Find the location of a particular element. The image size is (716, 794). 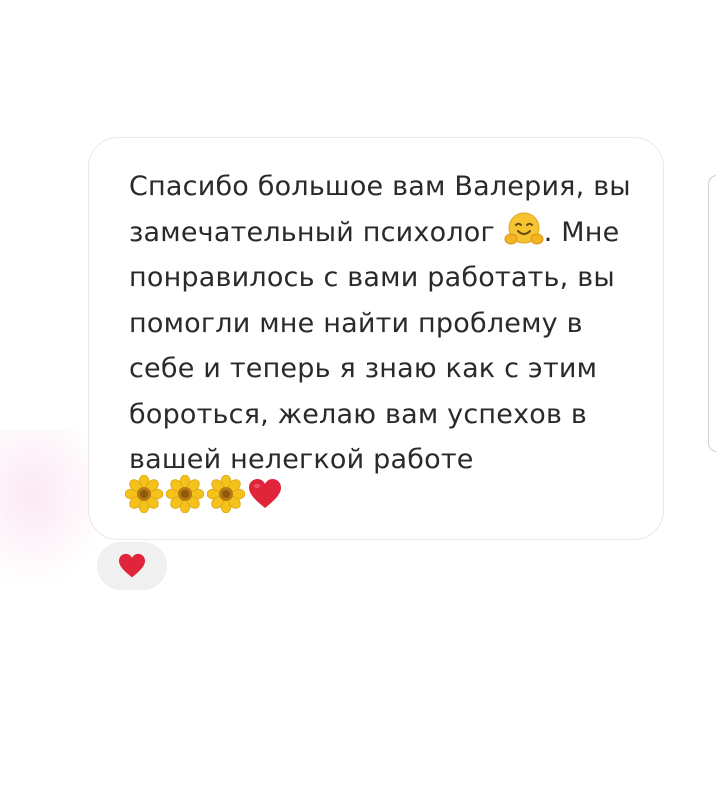

emoji-row is located at coordinates (203, 494).